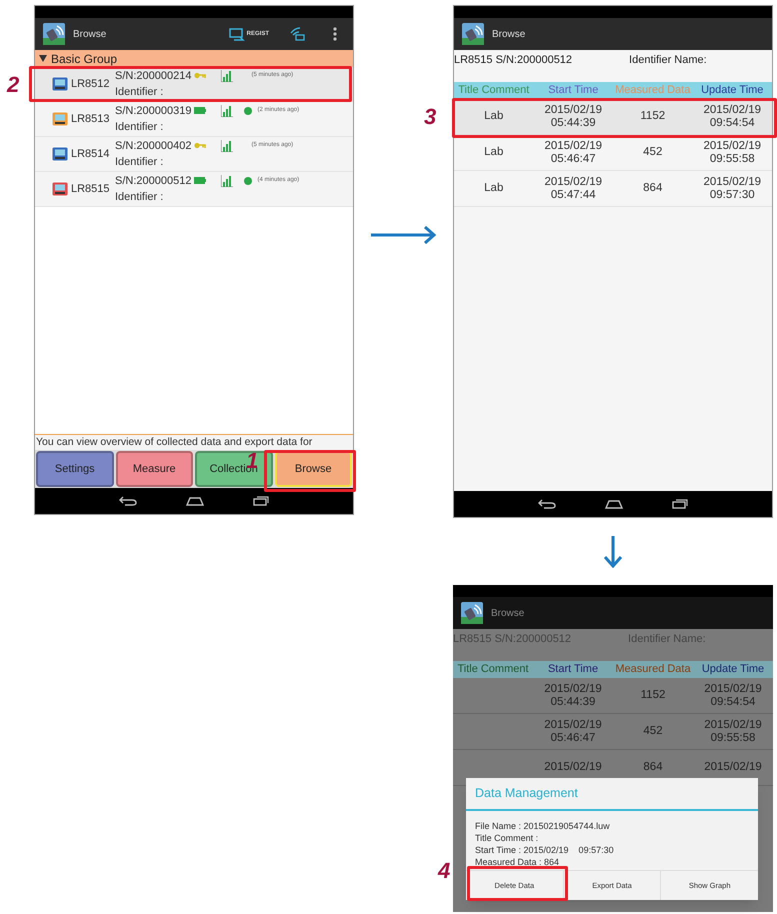 This screenshot has height=914, width=777. I want to click on table-row: 2015/02/19 05:44:39 1152 2015/02/19 09:54:54, so click(613, 696).